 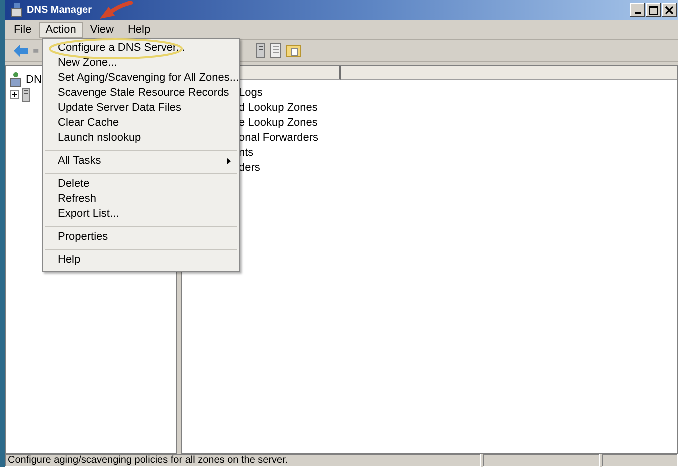 I want to click on menu-item: Scavenge Stale Resource Records, so click(x=141, y=93).